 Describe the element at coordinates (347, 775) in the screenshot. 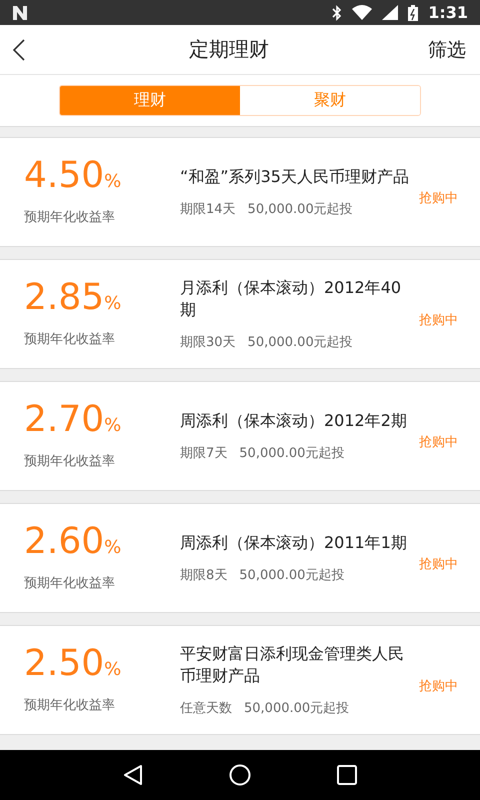

I see `recent-apps-icon` at that location.